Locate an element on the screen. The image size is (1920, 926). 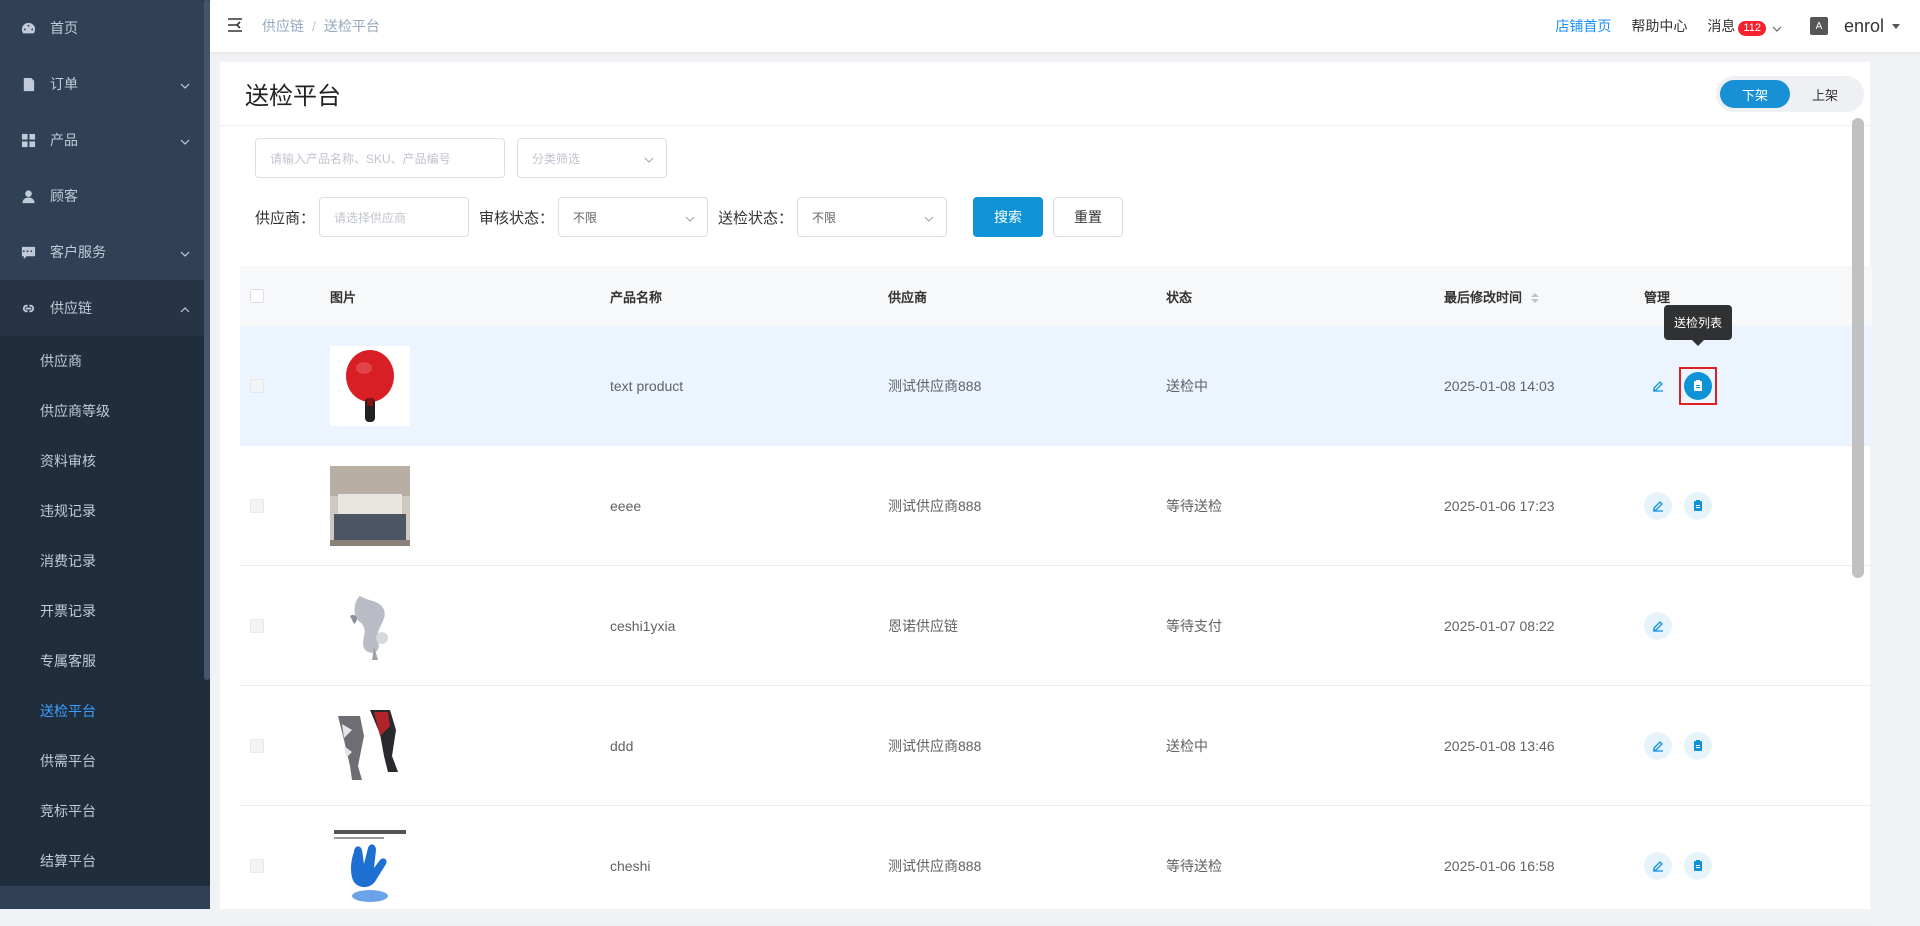
sidebar-subitem-bidding-platform: 竞标平台 is located at coordinates (105, 811).